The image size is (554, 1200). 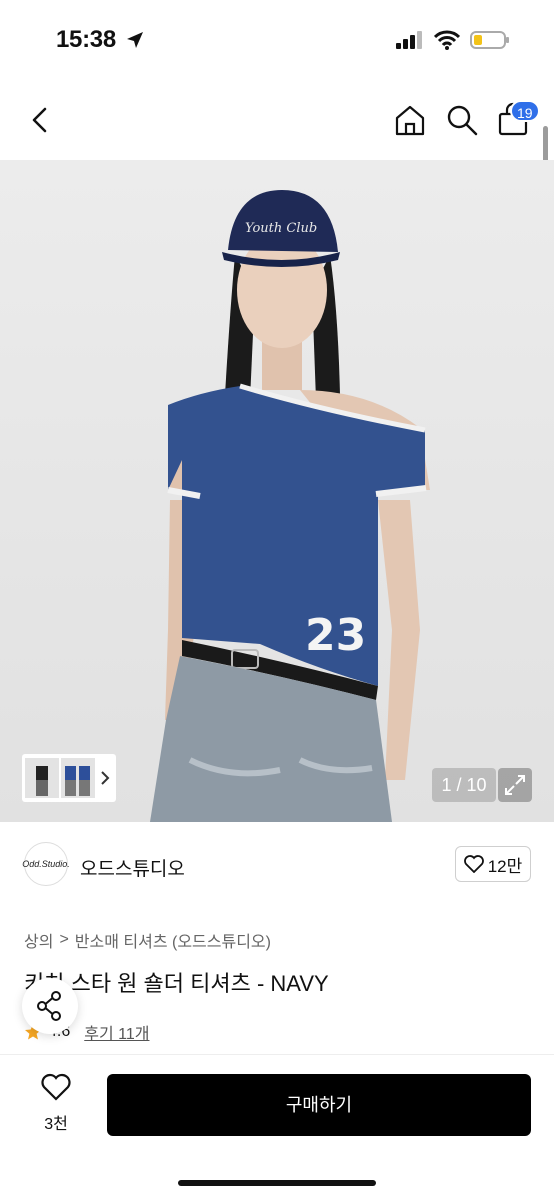 I want to click on share-icon, so click(x=49, y=1006).